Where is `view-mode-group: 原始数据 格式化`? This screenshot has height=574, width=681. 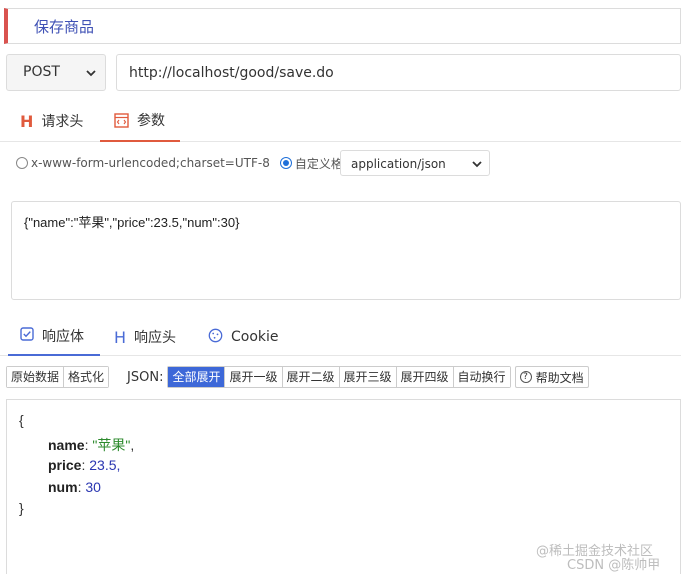
view-mode-group: 原始数据 格式化 is located at coordinates (58, 377).